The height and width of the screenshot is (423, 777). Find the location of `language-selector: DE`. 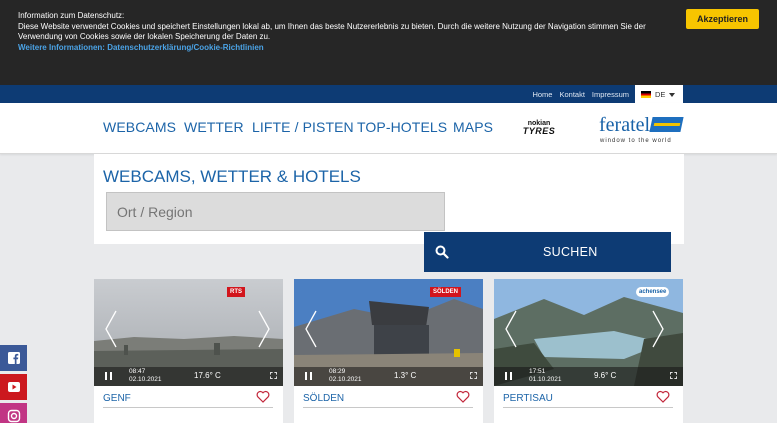

language-selector: DE is located at coordinates (659, 94).